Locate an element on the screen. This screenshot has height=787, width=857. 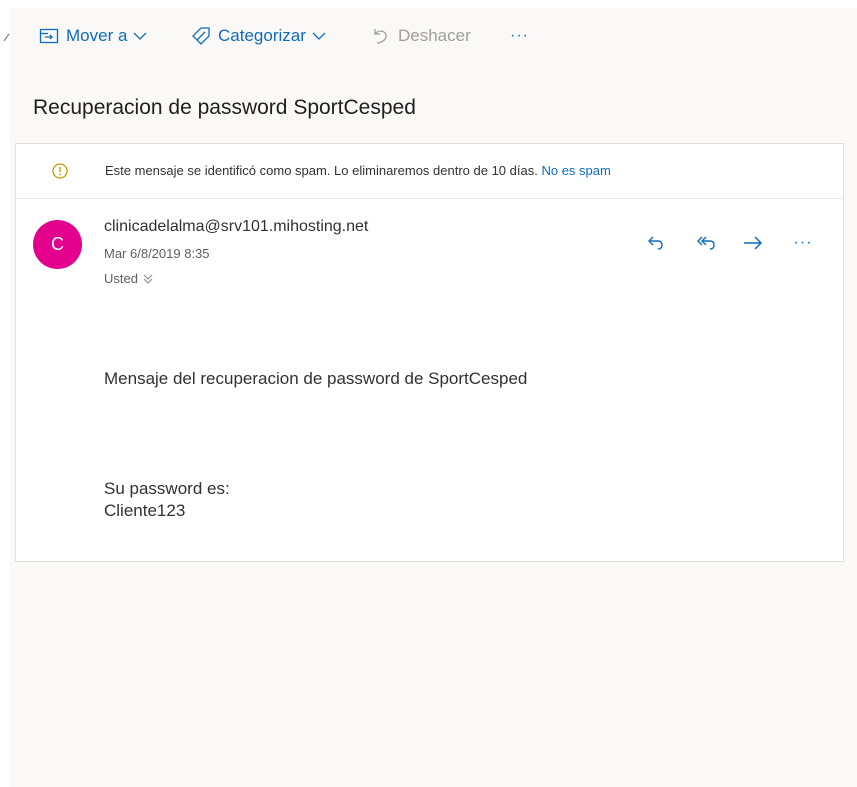
forward-icon is located at coordinates (753, 243).